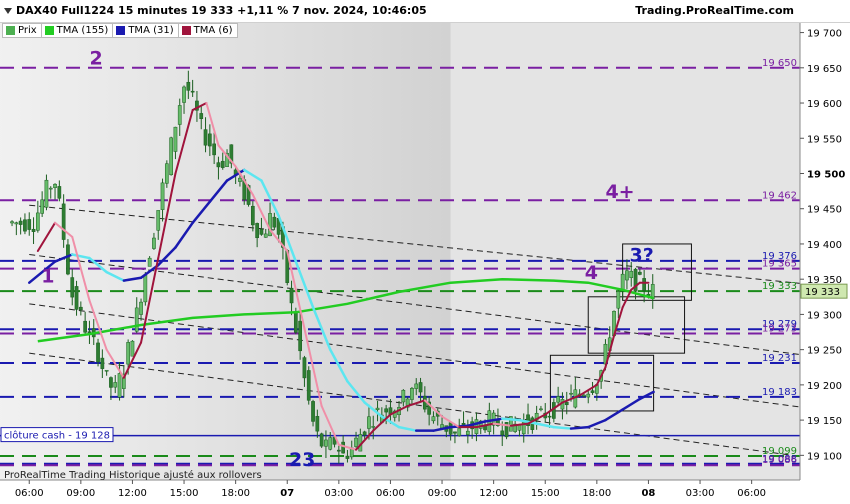  Describe the element at coordinates (779, 460) in the screenshot. I see `level-label-19086: 19 086` at that location.